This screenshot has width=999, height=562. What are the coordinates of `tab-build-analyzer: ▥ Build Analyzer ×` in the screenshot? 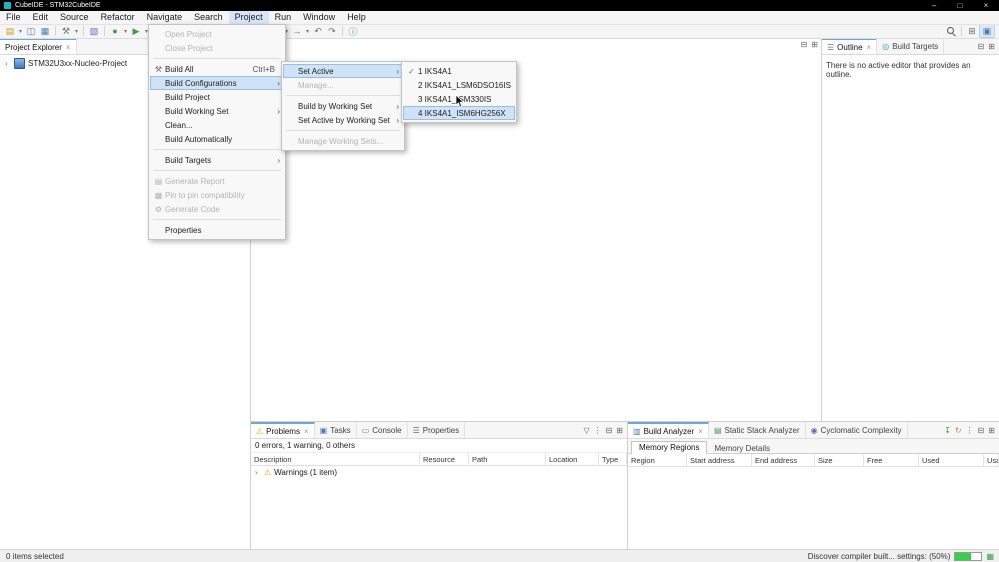 It's located at (668, 430).